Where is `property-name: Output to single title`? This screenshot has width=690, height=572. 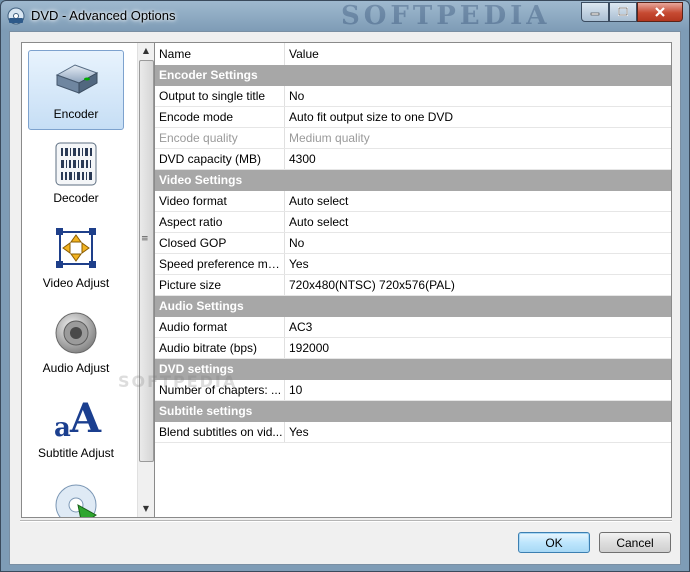 property-name: Output to single title is located at coordinates (220, 96).